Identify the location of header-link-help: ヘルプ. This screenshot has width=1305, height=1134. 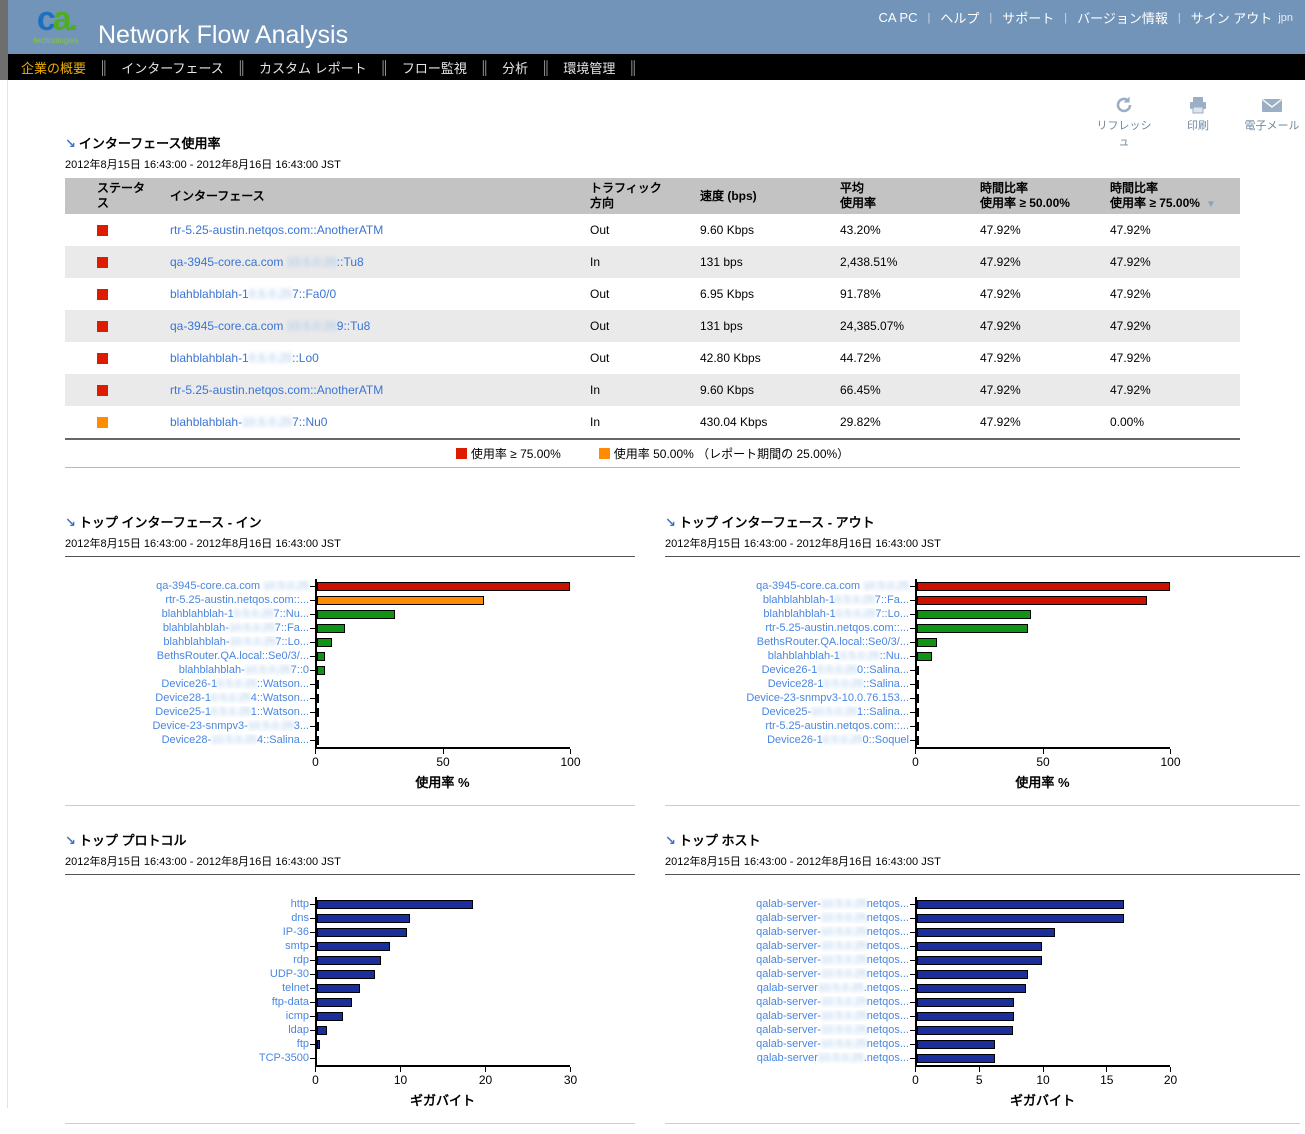
(959, 17).